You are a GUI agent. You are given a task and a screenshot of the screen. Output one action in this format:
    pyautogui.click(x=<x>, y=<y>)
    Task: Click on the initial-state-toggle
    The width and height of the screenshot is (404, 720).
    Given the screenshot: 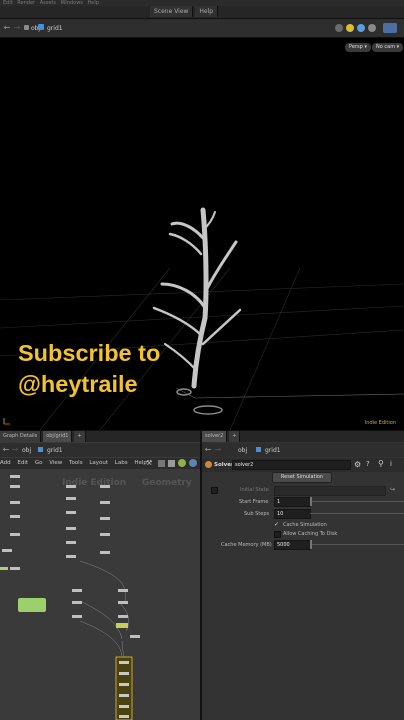 What is the action you would take?
    pyautogui.click(x=214, y=490)
    